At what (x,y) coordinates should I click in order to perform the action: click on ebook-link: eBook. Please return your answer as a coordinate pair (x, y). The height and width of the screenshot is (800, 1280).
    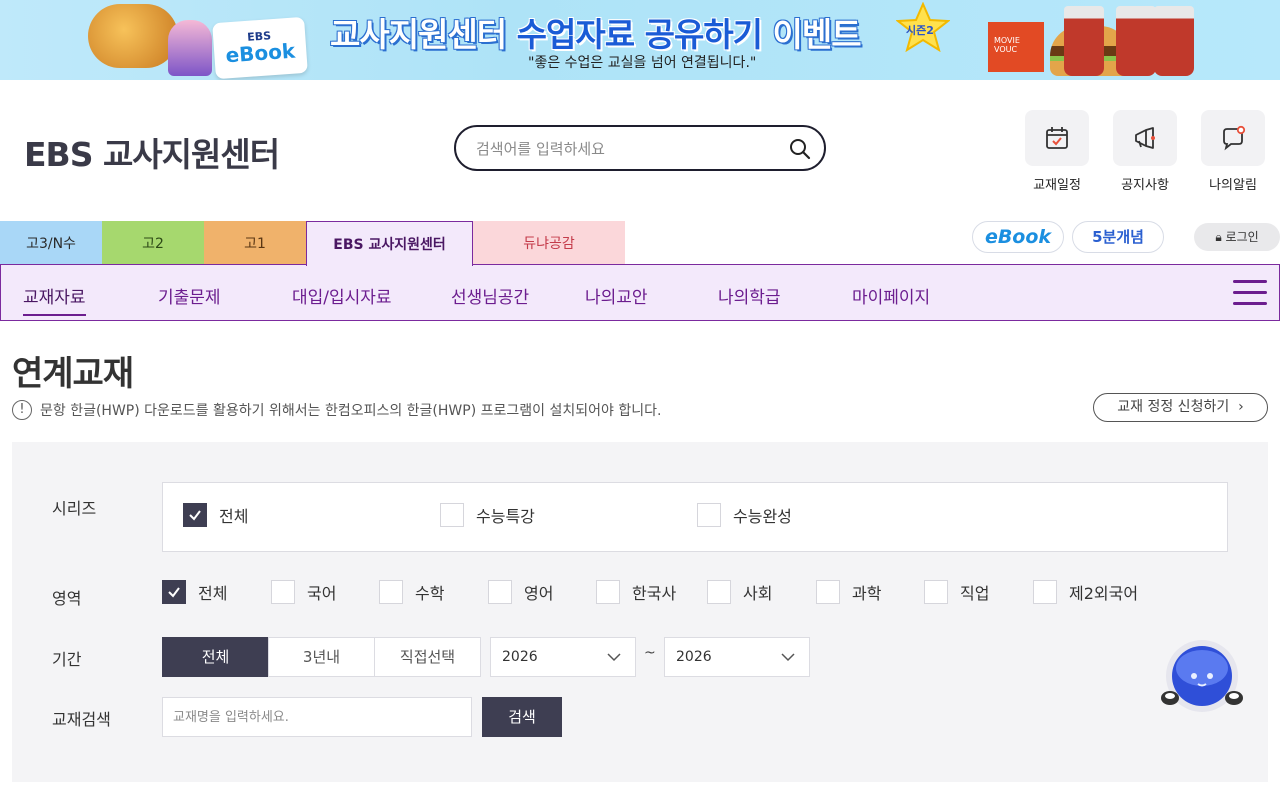
    Looking at the image, I should click on (1018, 237).